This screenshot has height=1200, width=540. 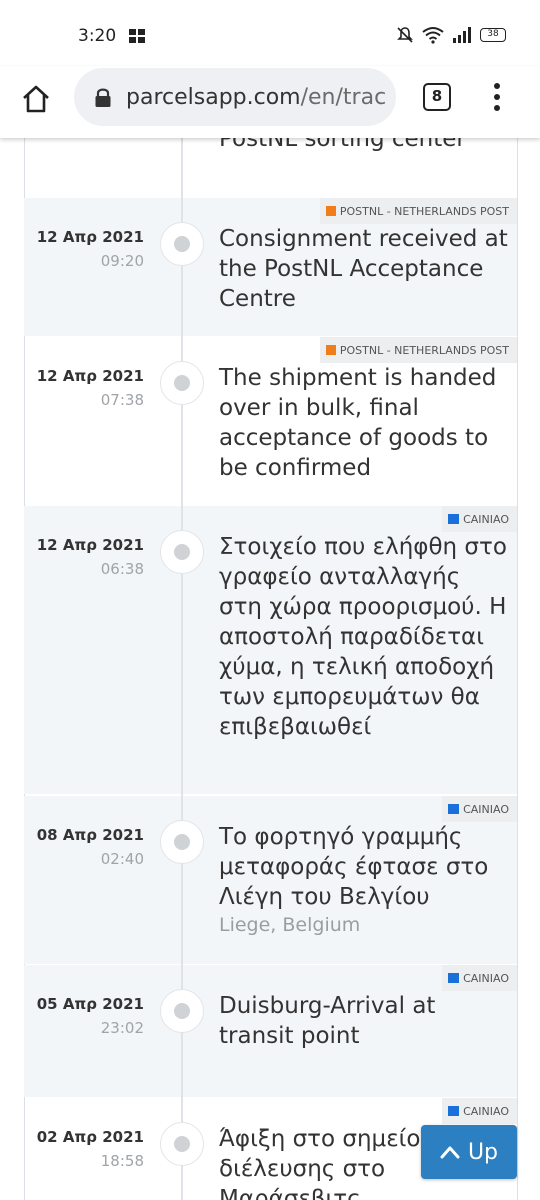 I want to click on event-date: 08 Απρ 2021, so click(x=90, y=835).